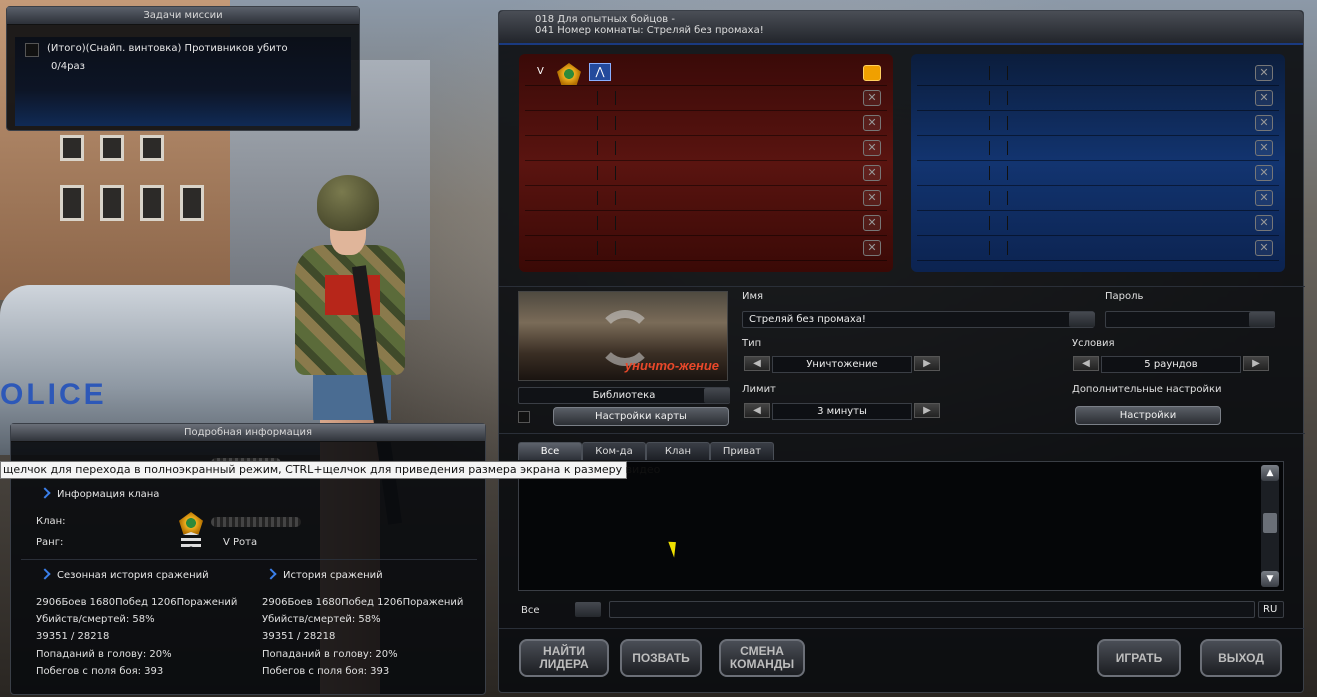  Describe the element at coordinates (742, 451) in the screenshot. I see `chat-tab-private: Приват` at that location.